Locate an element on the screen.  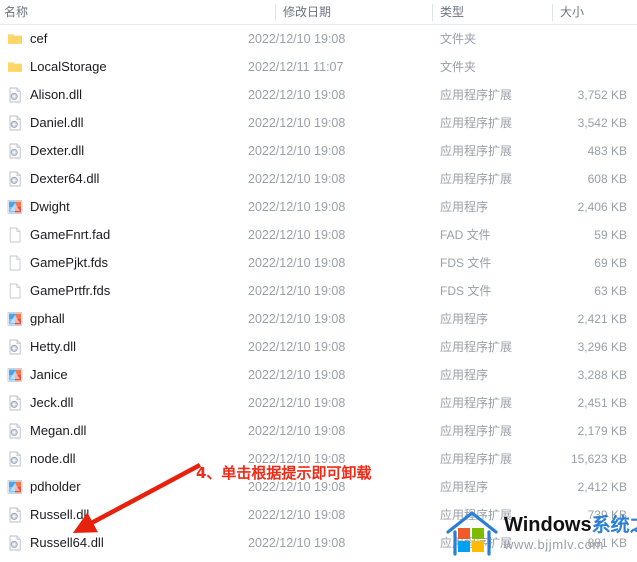
file-row: GameFnrt.fad 2022/12/10 19:08 FAD 文件 59 KB is located at coordinates (318, 235).